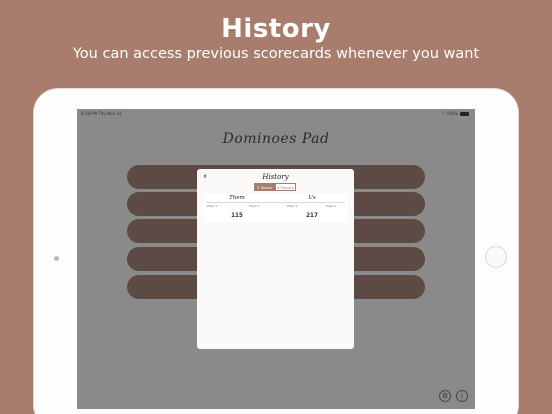 The height and width of the screenshot is (414, 552). I want to click on gear-icon: ⚙, so click(445, 396).